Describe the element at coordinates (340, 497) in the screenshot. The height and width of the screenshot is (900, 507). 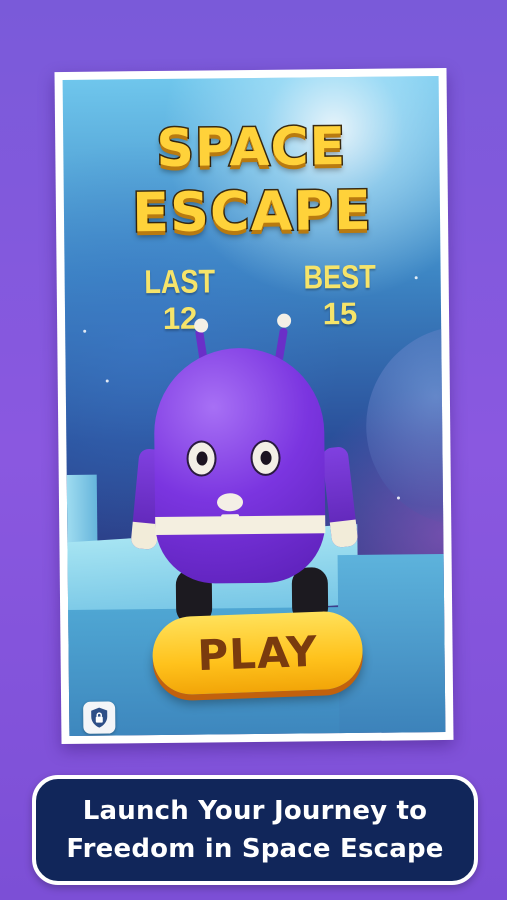
I see `arm-right` at that location.